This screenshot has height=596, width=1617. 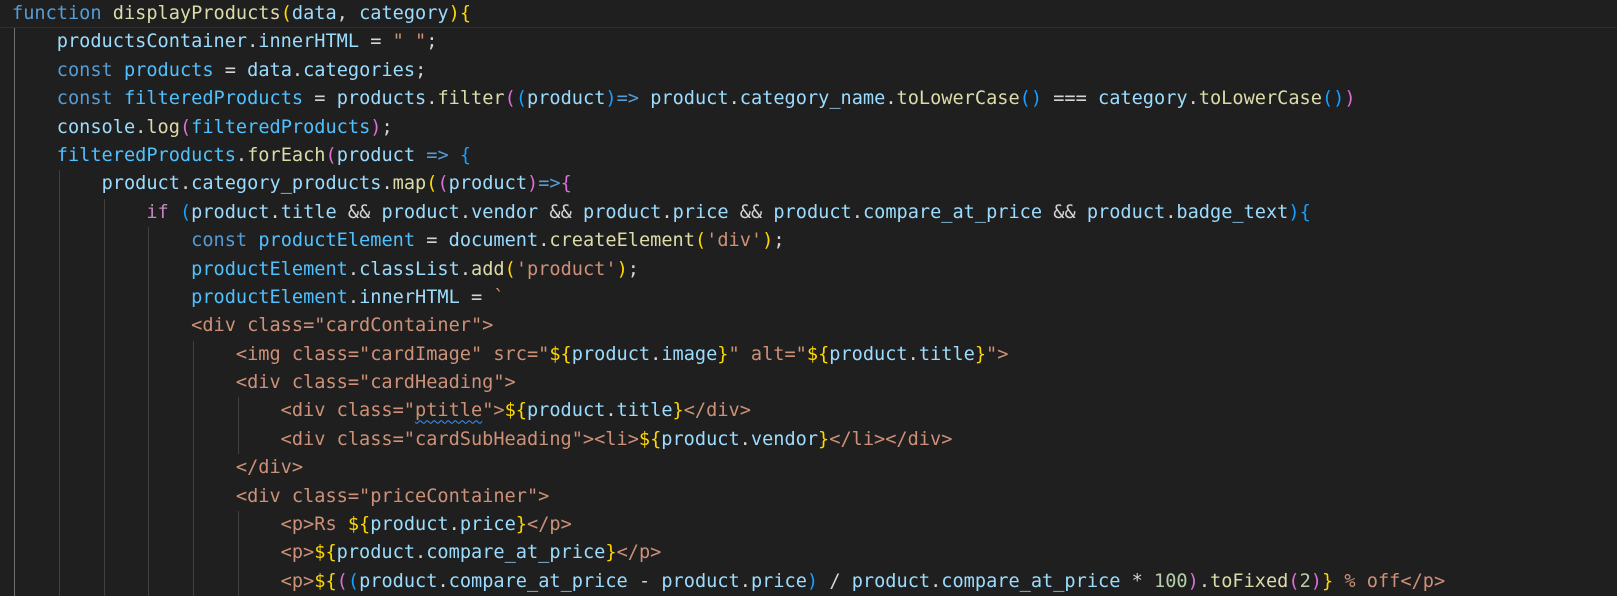 What do you see at coordinates (1232, 212) in the screenshot?
I see `code-token: badge_text` at bounding box center [1232, 212].